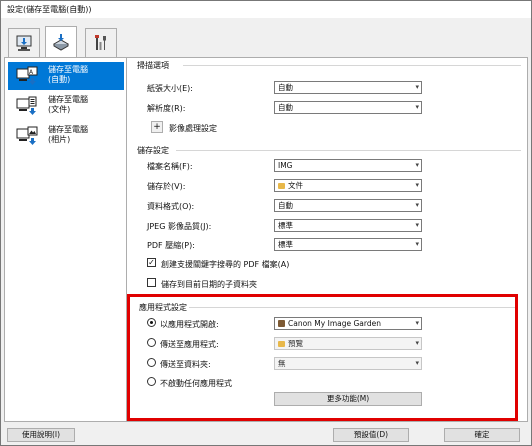 The width and height of the screenshot is (532, 446). Describe the element at coordinates (170, 88) in the screenshot. I see `paper-size-label: 紙張大小(E):` at that location.